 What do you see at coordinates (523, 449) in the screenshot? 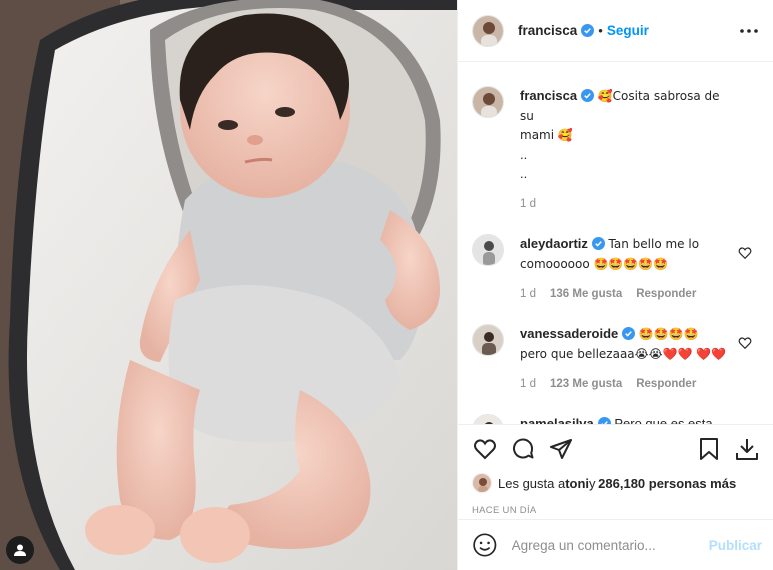
I see `comment-bubble-icon` at bounding box center [523, 449].